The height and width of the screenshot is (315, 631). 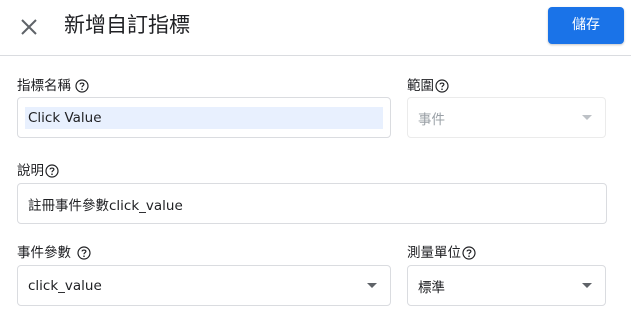 I want to click on scope-select: 事件, so click(x=506, y=117).